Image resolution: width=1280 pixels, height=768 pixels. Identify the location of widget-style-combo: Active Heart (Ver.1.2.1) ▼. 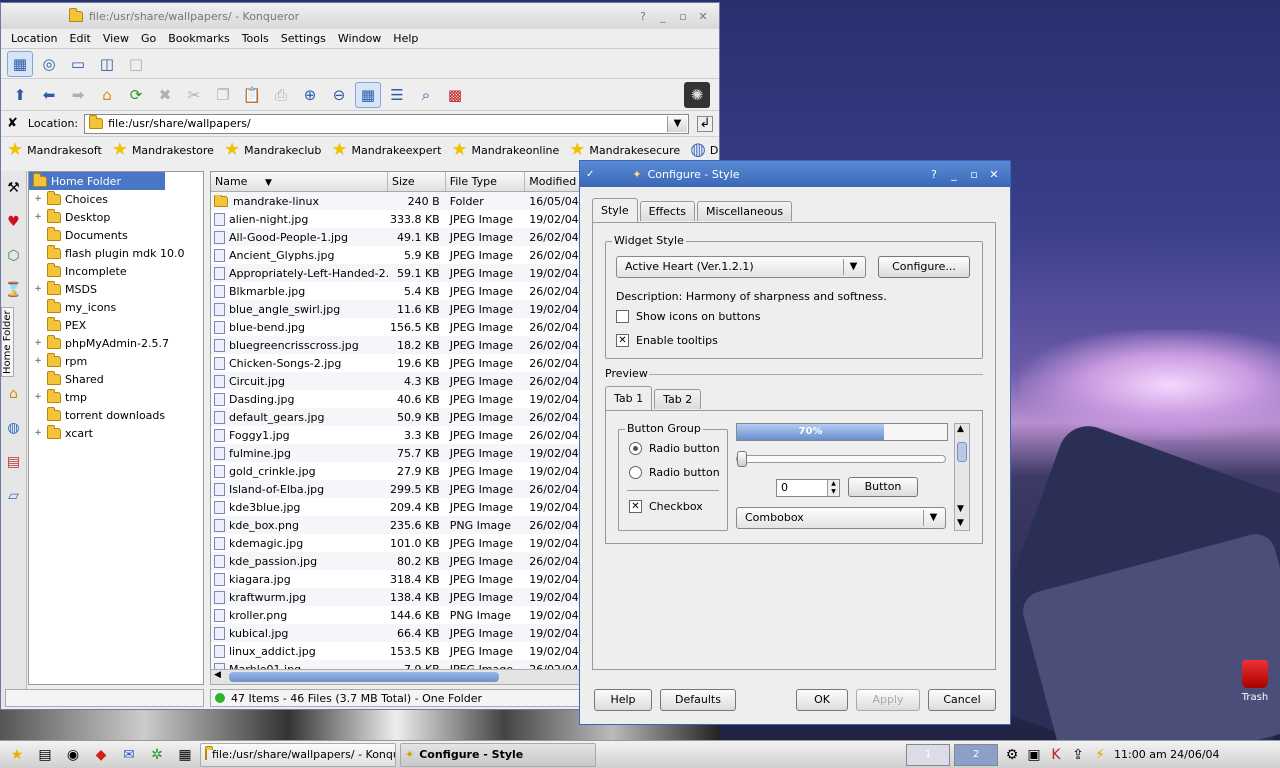
(741, 267).